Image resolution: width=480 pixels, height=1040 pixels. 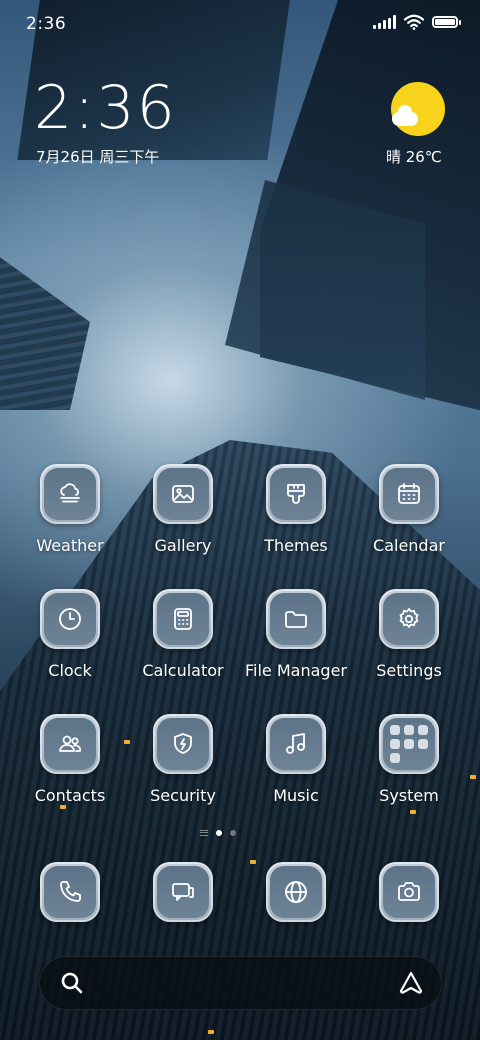 I want to click on app-label: Security, so click(x=183, y=795).